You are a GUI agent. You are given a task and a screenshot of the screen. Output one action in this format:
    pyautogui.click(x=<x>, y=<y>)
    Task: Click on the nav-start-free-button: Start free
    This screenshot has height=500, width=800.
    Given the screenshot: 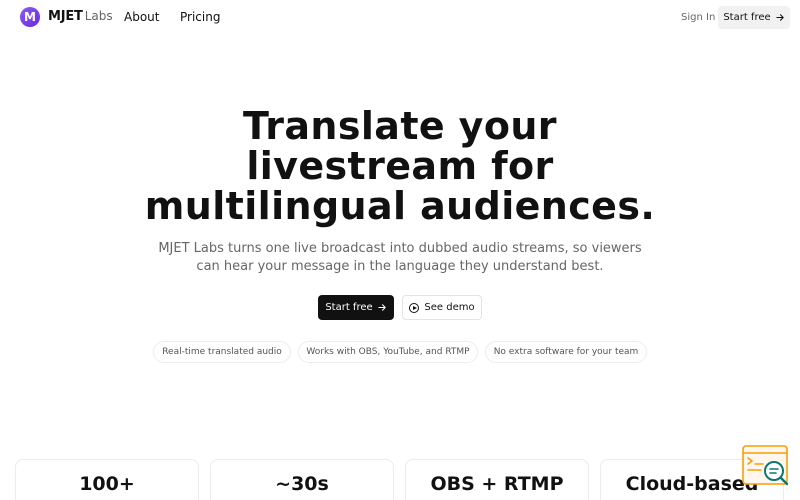 What is the action you would take?
    pyautogui.click(x=754, y=17)
    